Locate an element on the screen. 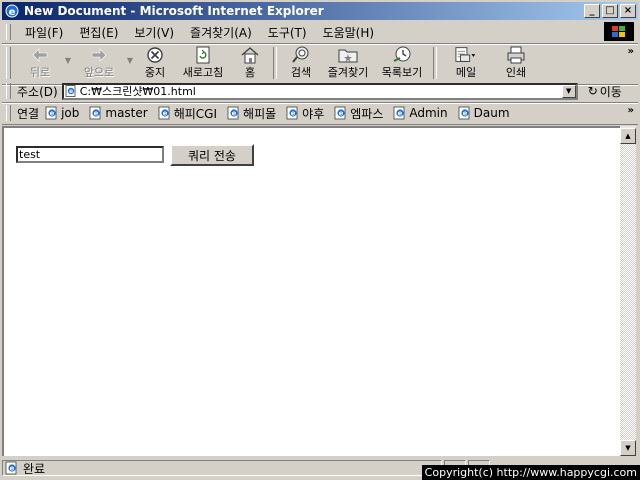  home-button: 홈 is located at coordinates (250, 63).